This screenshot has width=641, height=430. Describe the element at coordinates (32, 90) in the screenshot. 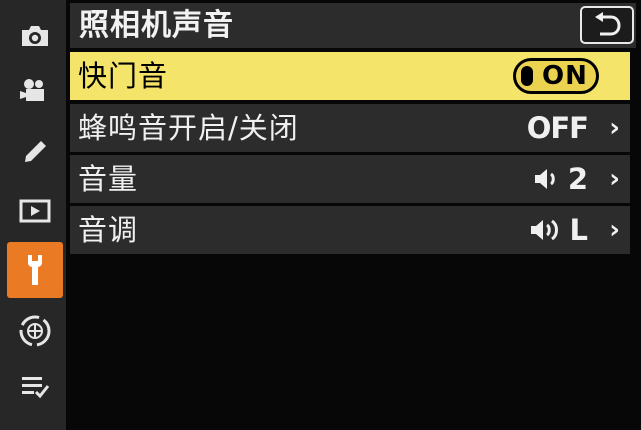

I see `movie-camera-icon` at that location.